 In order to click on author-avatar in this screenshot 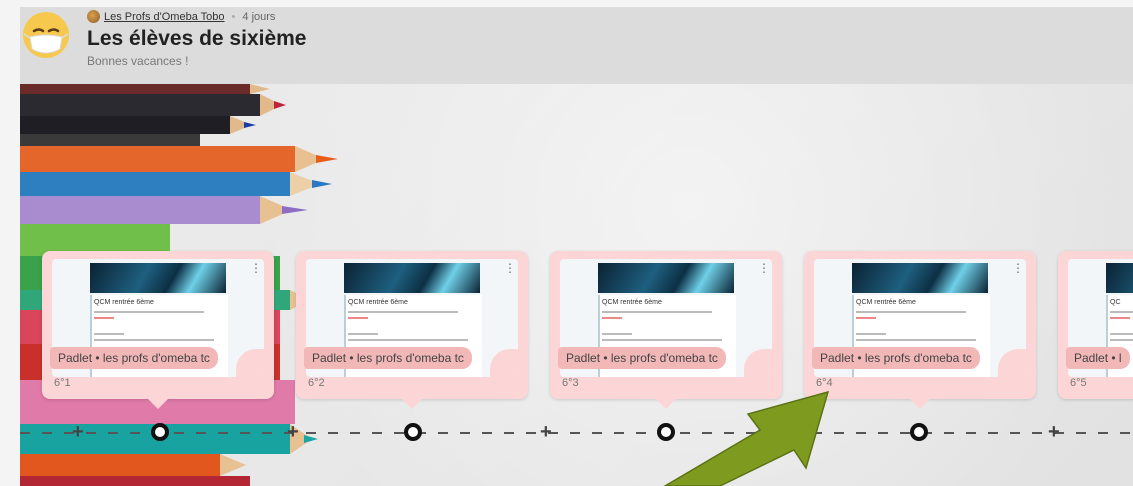, I will do `click(93, 16)`.